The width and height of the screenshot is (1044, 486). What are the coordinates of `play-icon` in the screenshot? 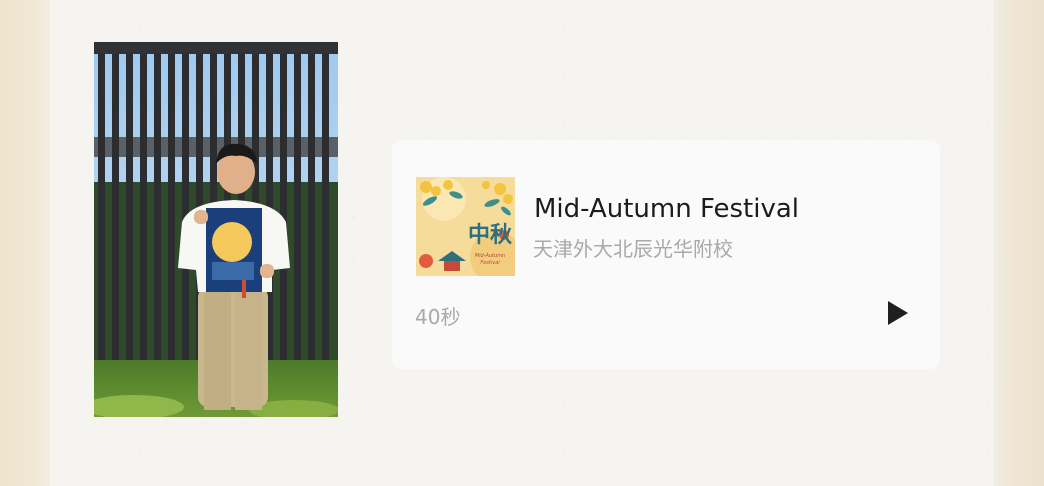 It's located at (898, 313).